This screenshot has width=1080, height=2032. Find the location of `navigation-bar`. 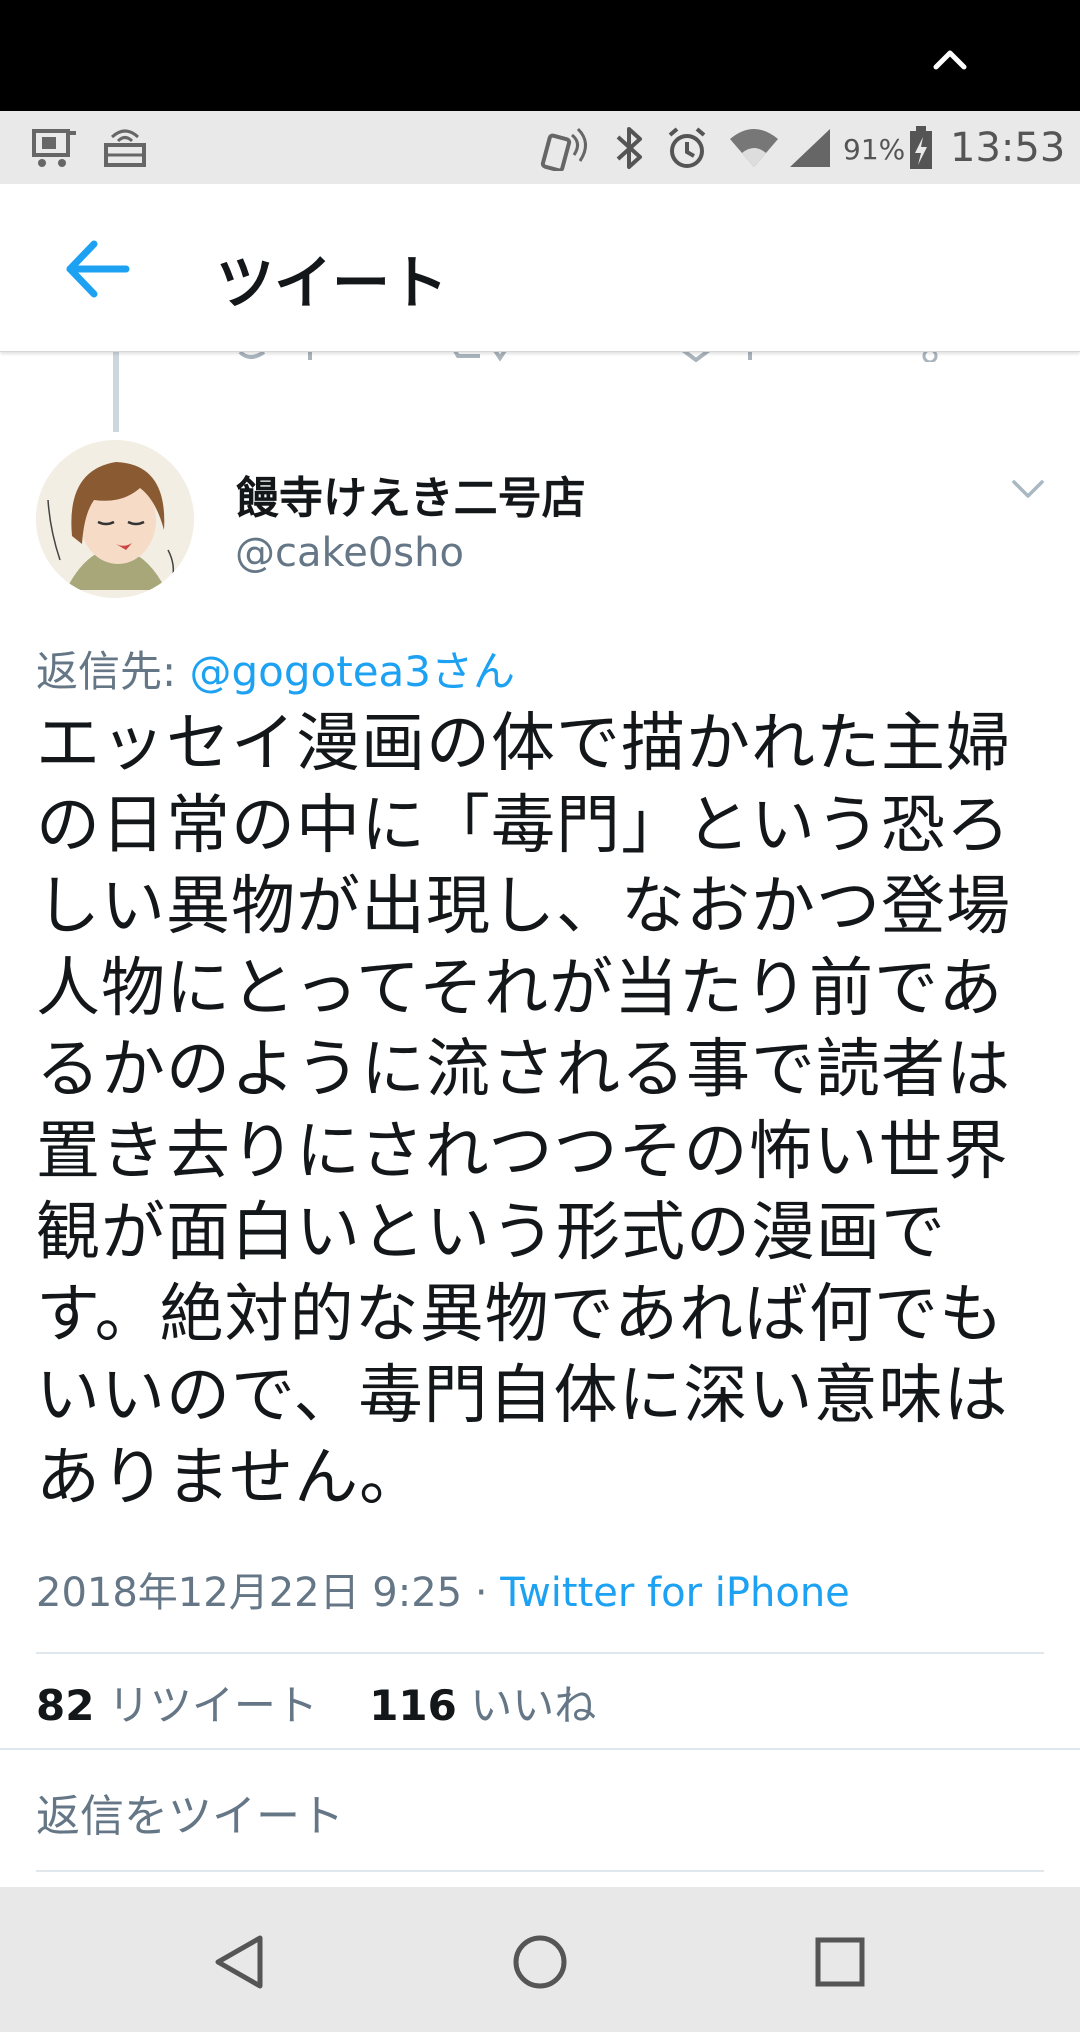

navigation-bar is located at coordinates (540, 1959).